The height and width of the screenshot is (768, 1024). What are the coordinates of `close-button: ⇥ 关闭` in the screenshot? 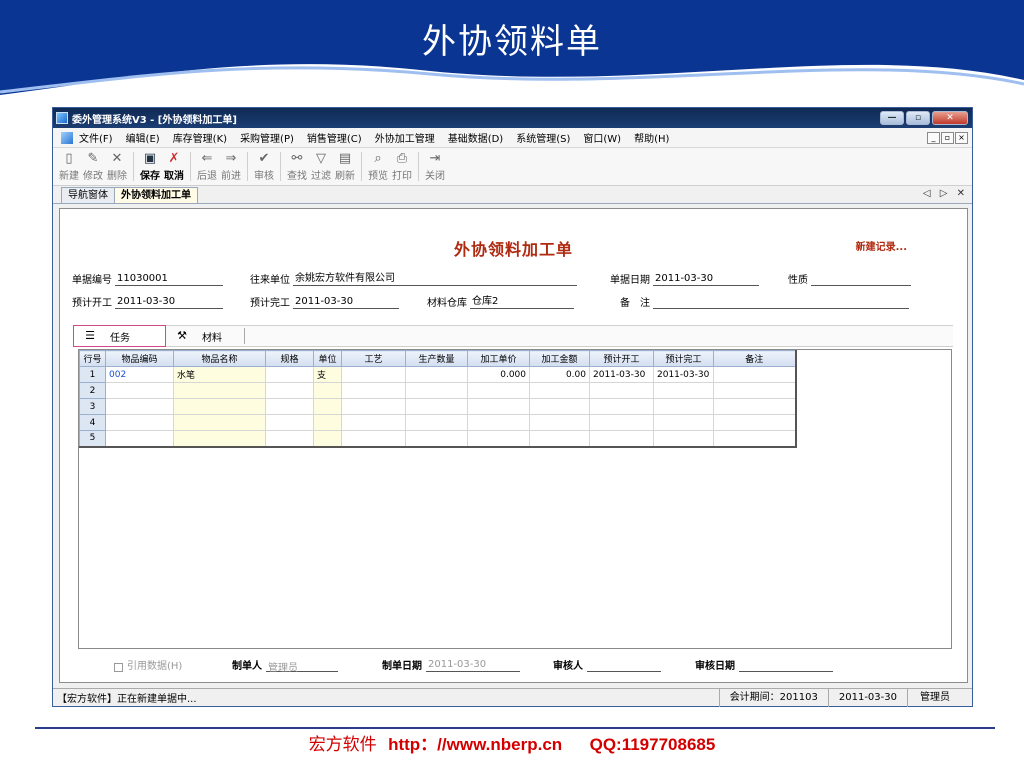 It's located at (435, 166).